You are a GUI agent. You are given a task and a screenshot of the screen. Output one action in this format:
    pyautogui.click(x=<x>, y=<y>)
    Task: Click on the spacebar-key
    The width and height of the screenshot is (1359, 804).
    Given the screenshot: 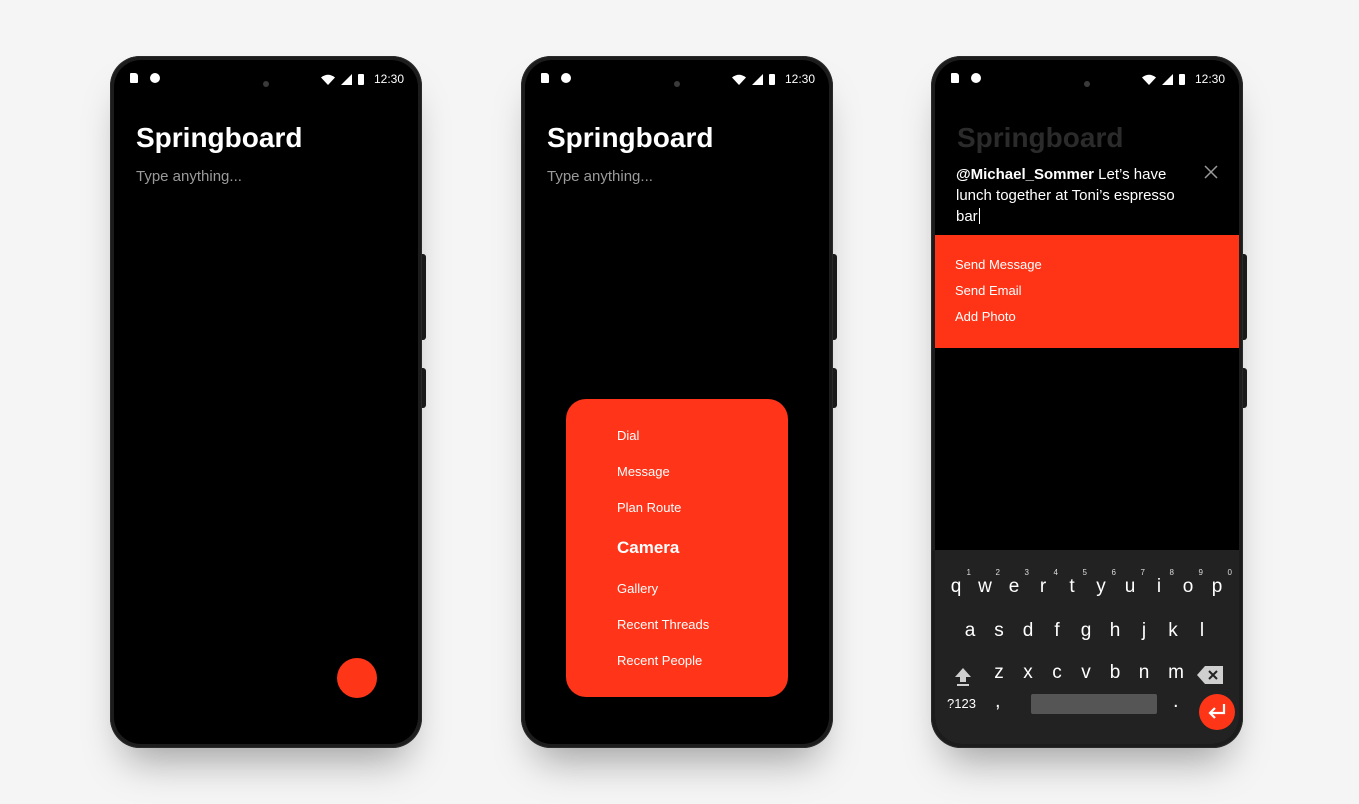 What is the action you would take?
    pyautogui.click(x=1094, y=704)
    